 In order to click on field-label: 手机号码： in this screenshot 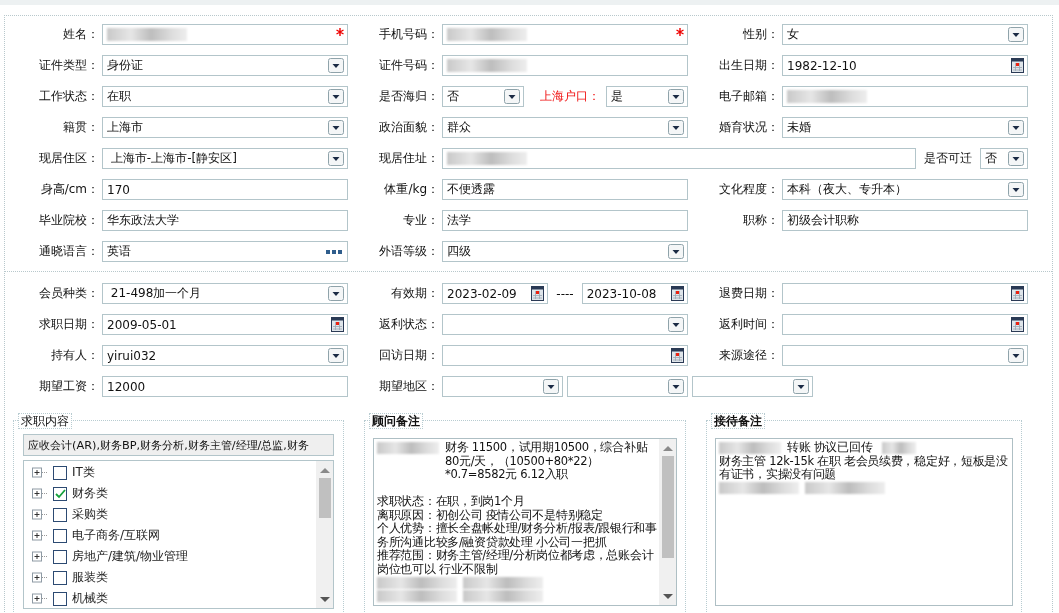, I will do `click(409, 34)`.